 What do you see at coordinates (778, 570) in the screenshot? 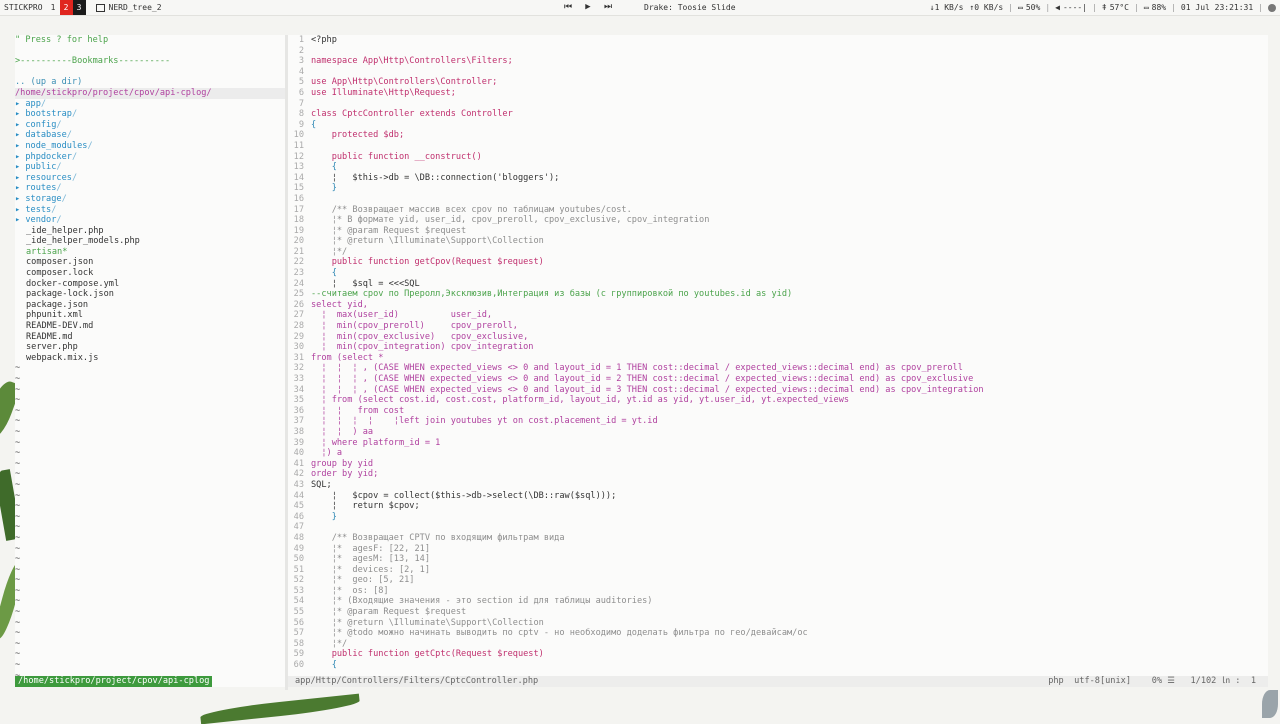
I see `code-line: 51 ¦* devices: [2, 1]` at bounding box center [778, 570].